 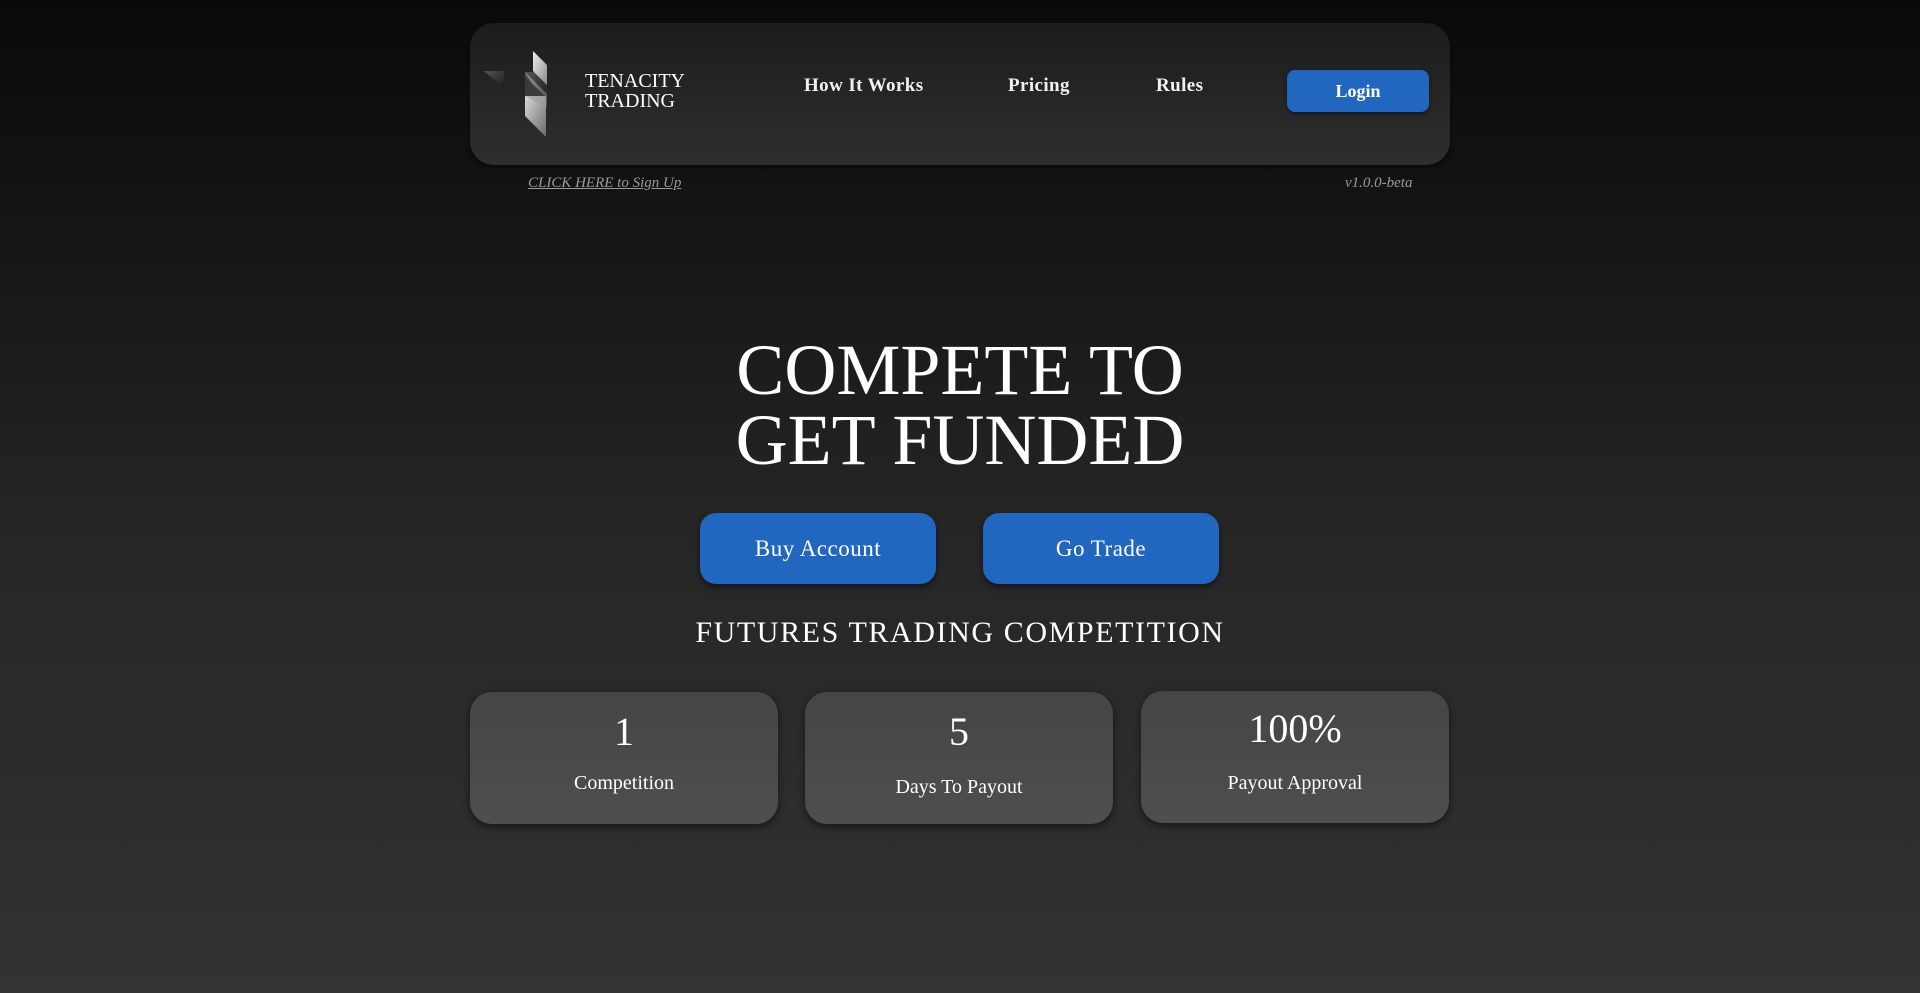 What do you see at coordinates (1295, 783) in the screenshot?
I see `stat-label: Payout Approval` at bounding box center [1295, 783].